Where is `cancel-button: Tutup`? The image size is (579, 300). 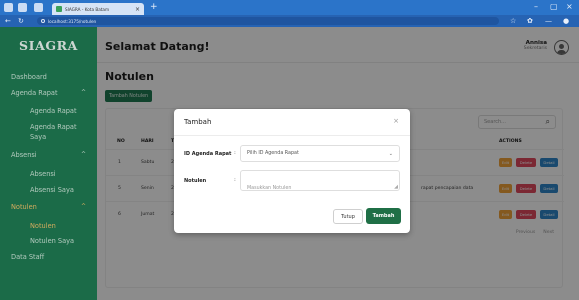
cancel-button: Tutup is located at coordinates (348, 216).